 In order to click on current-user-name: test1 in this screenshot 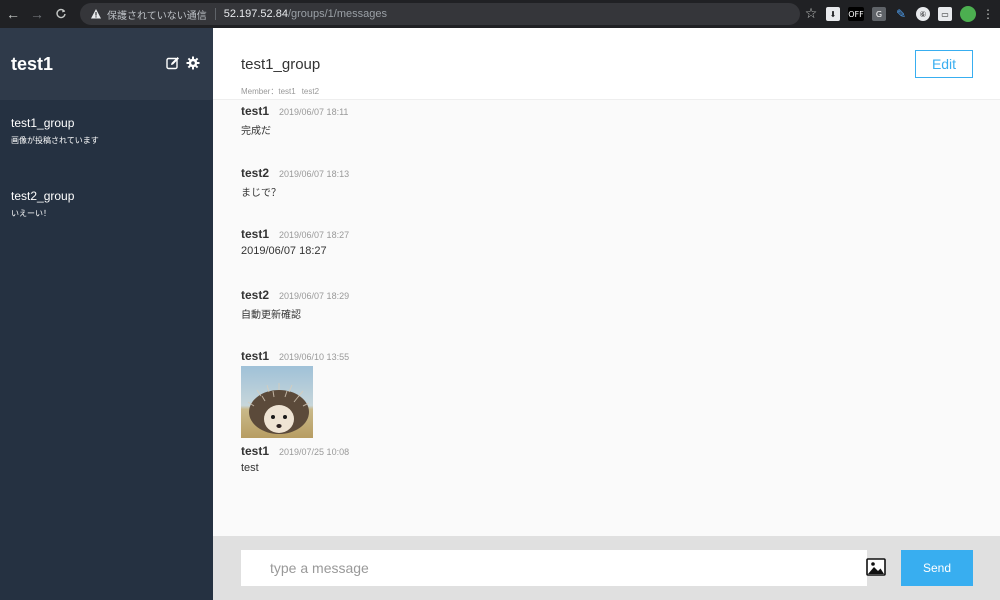, I will do `click(32, 63)`.